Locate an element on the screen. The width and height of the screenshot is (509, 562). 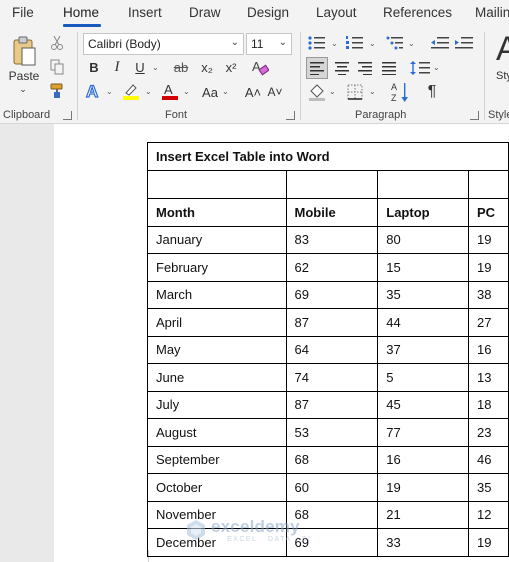
table-header-mobile: Mobile is located at coordinates (332, 212).